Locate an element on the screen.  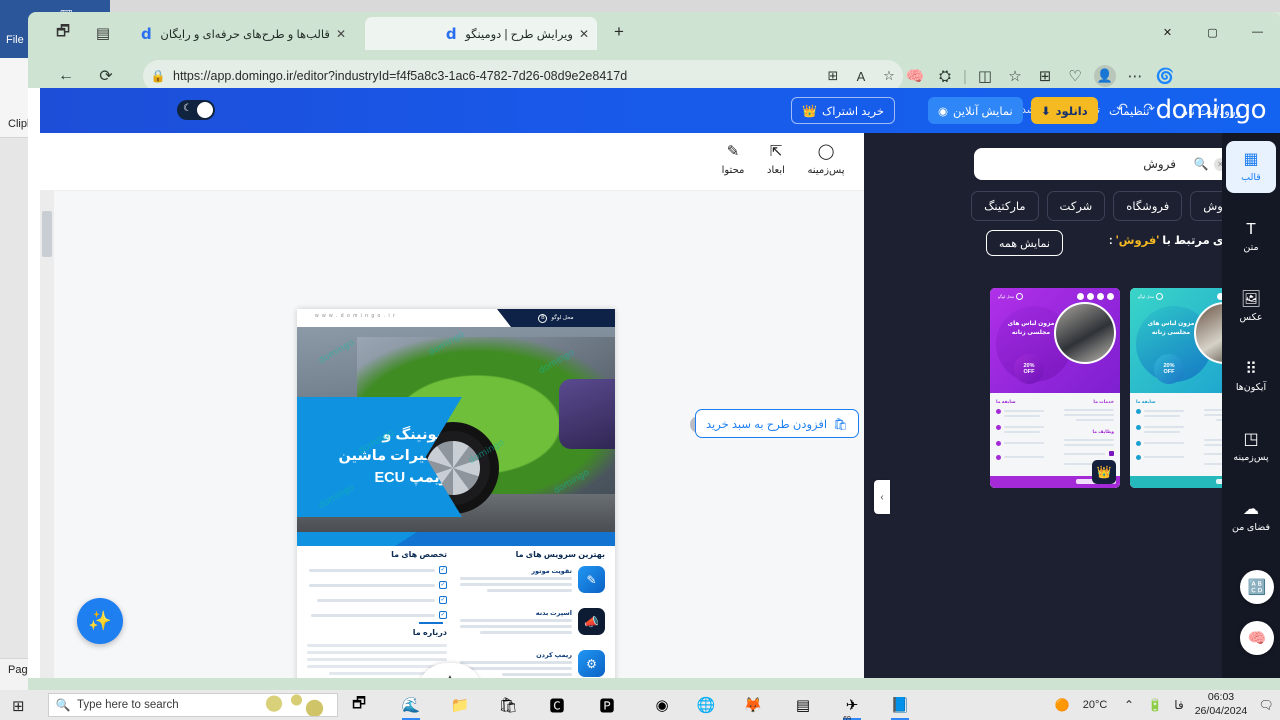
card-title: مزون لباس های مجلسی زنانه is located at coordinates (1171, 329).